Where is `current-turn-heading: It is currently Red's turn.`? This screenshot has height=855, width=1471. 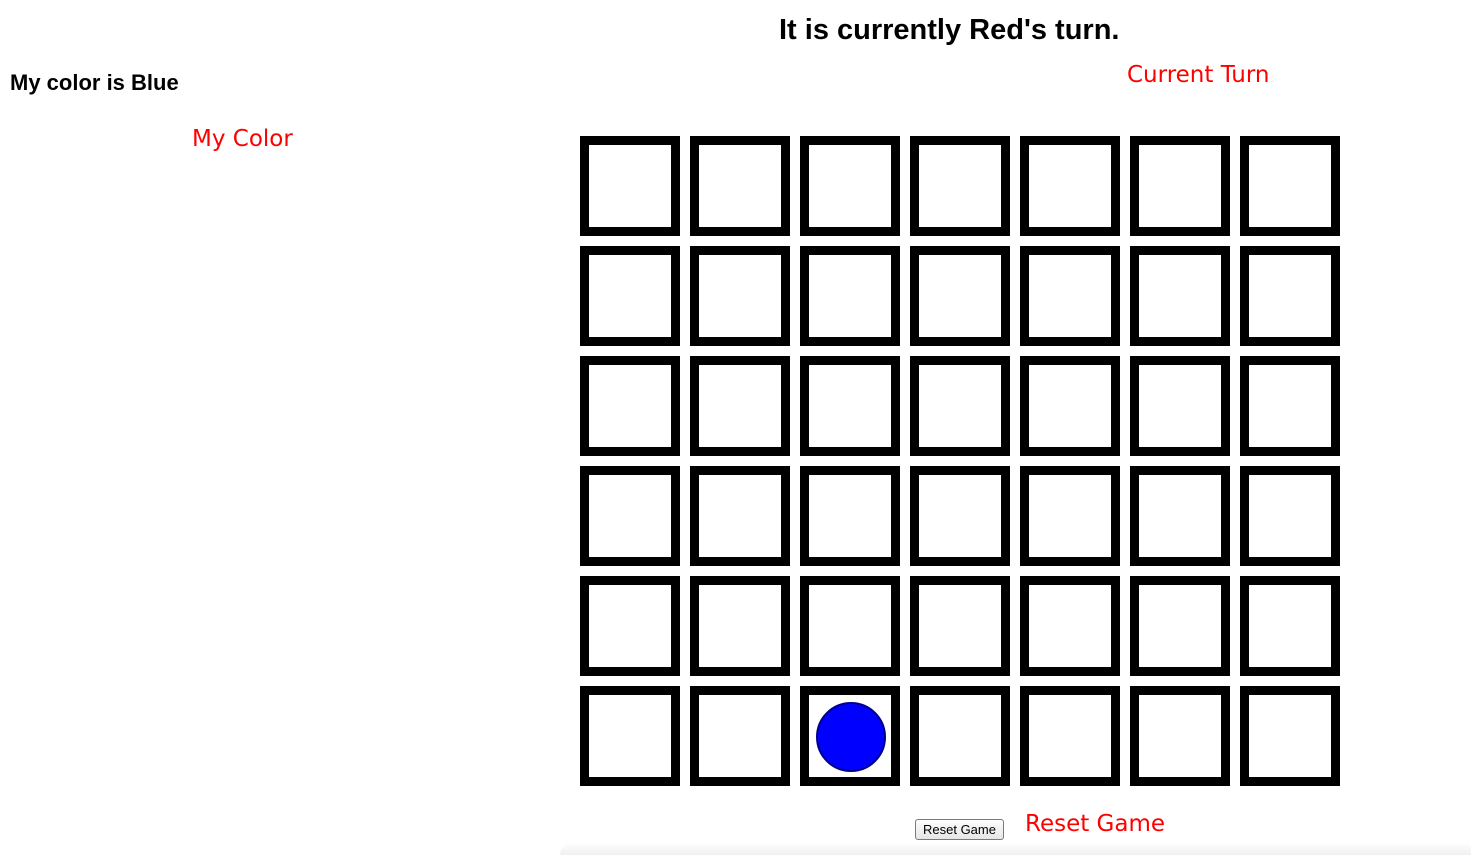 current-turn-heading: It is currently Red's turn. is located at coordinates (949, 30).